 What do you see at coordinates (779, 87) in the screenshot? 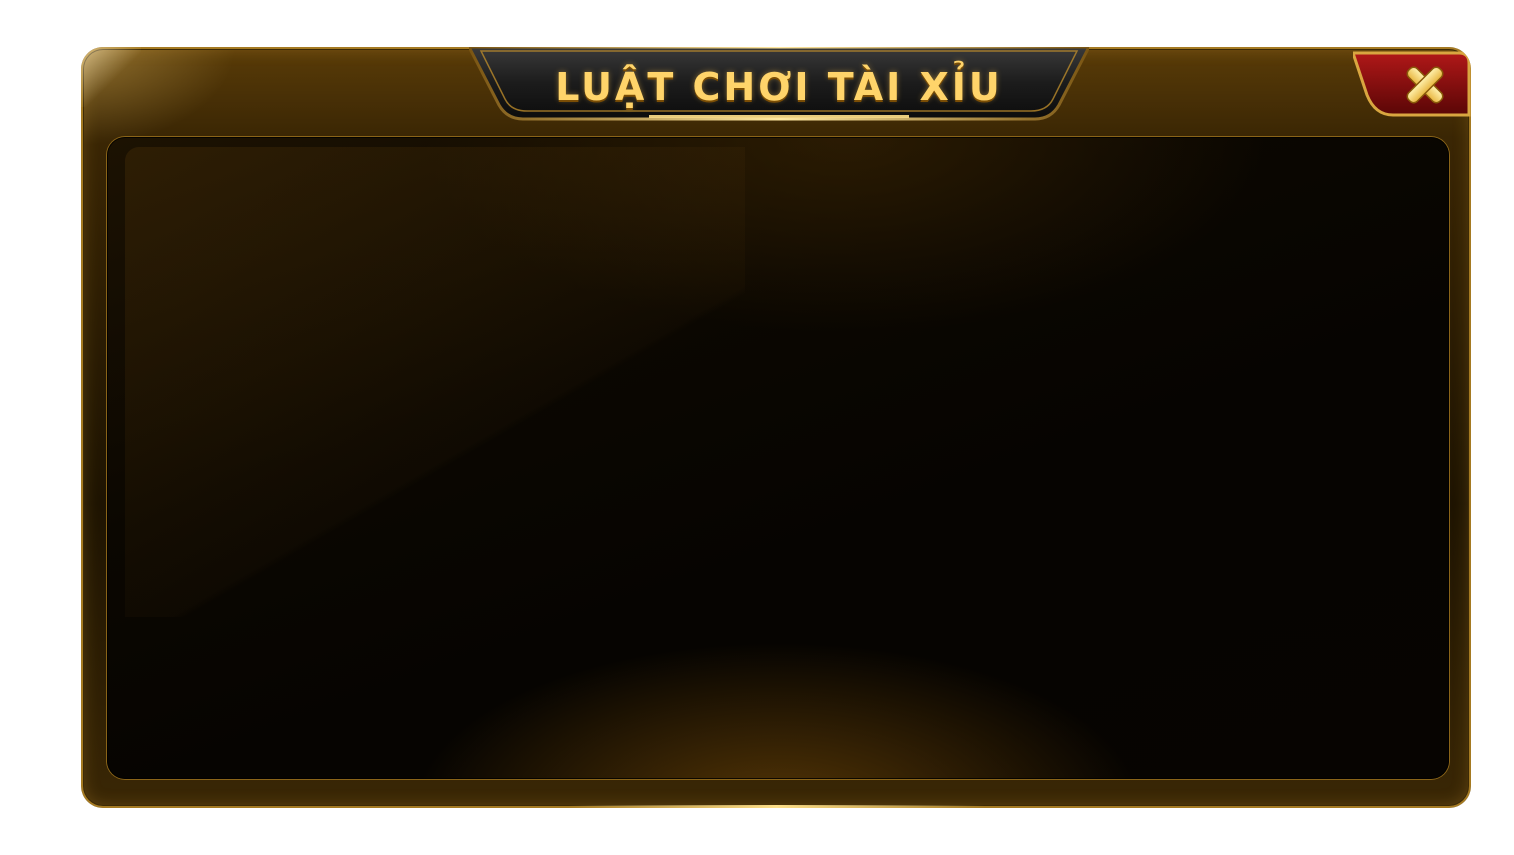
I see `dialog-title: LUẬT CHƠI TÀI XỈU` at bounding box center [779, 87].